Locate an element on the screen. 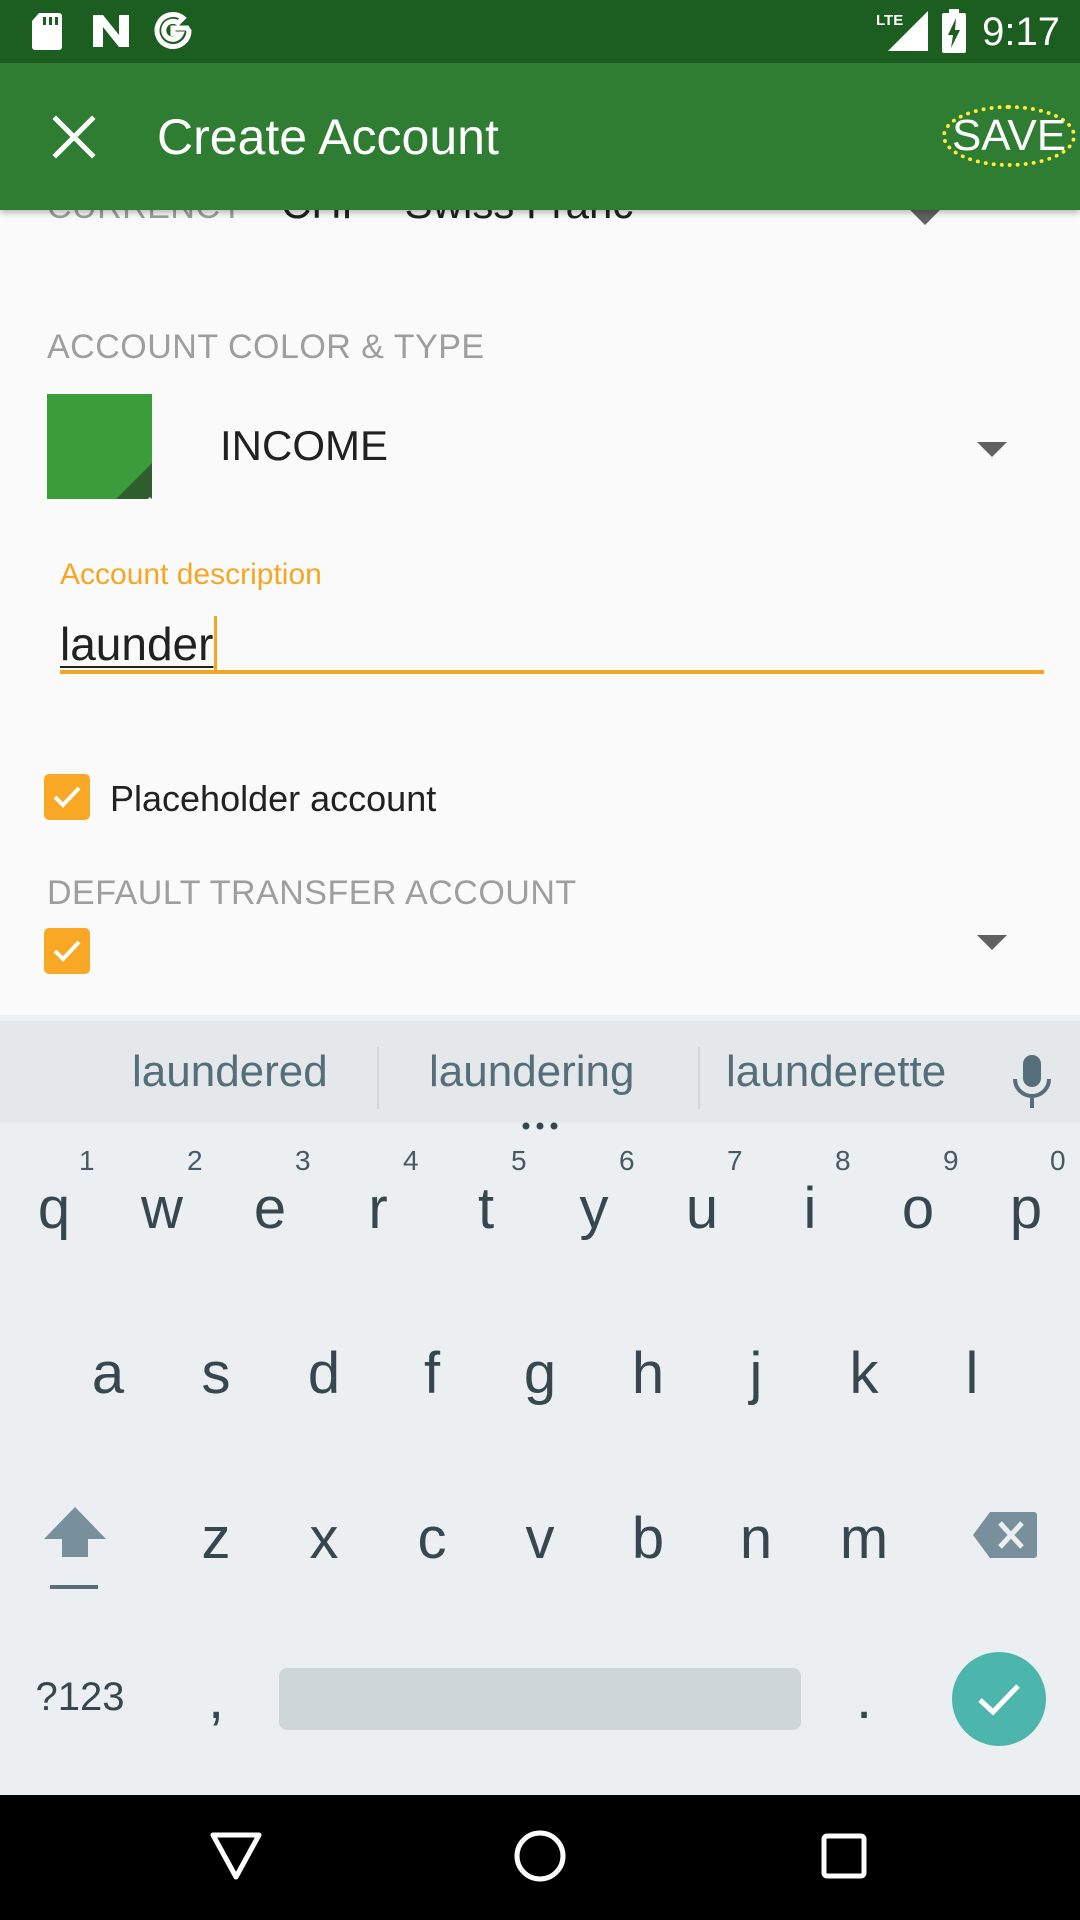  key-x: x is located at coordinates (324, 1538).